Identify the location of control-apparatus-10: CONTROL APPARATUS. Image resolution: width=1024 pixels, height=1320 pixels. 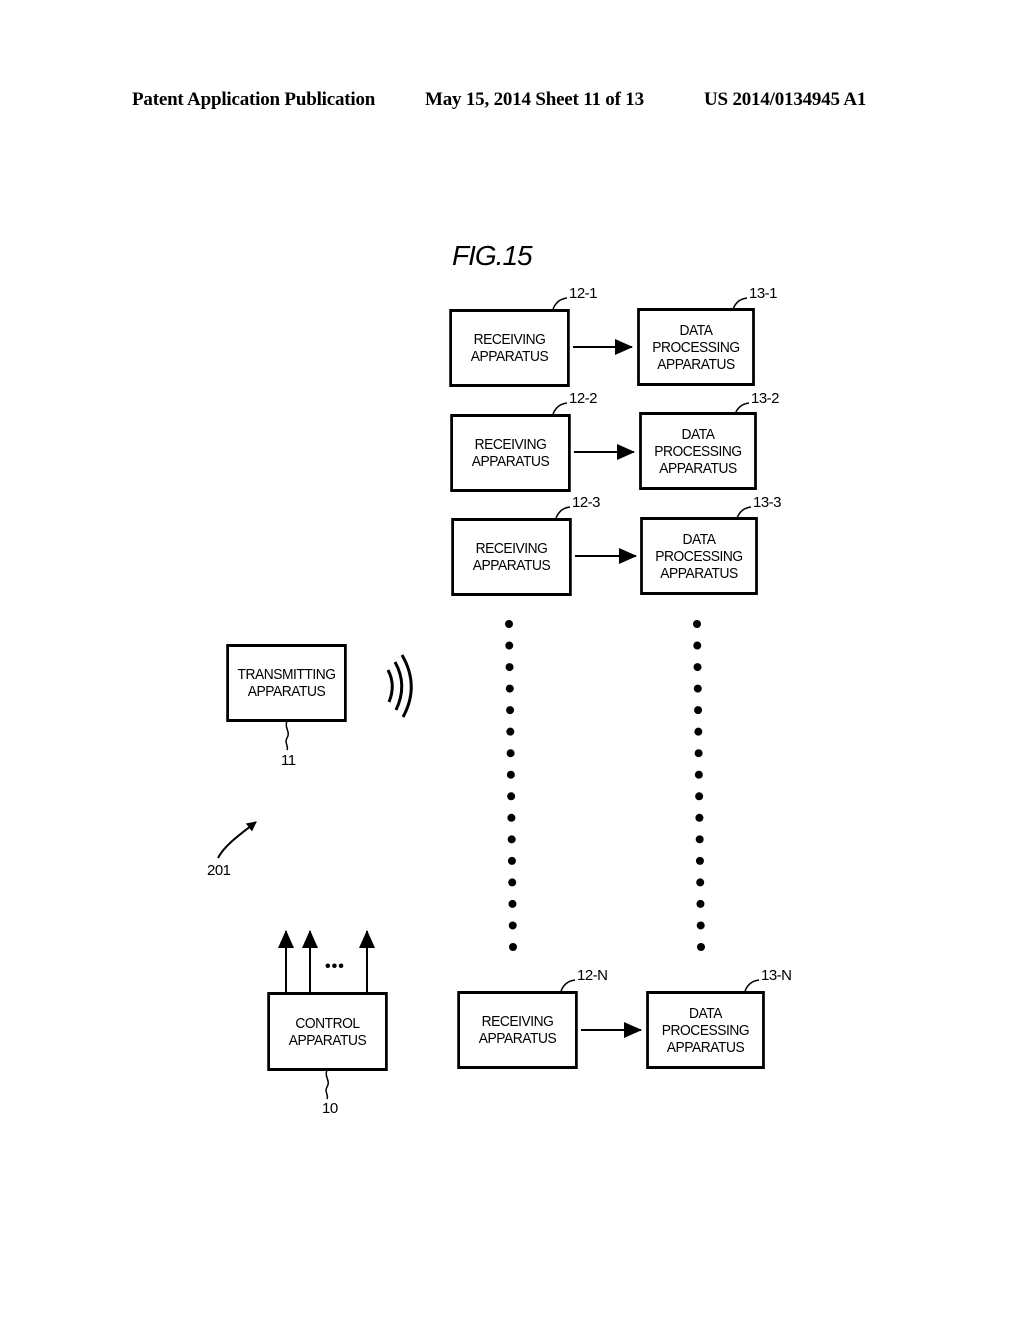
(327, 1031).